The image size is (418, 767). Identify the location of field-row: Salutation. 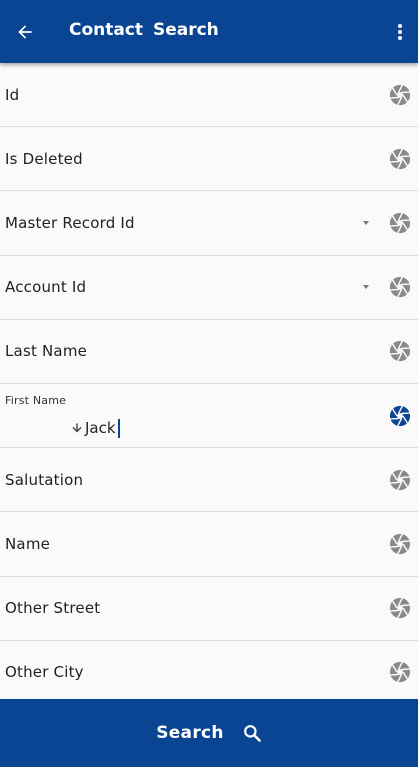
(209, 480).